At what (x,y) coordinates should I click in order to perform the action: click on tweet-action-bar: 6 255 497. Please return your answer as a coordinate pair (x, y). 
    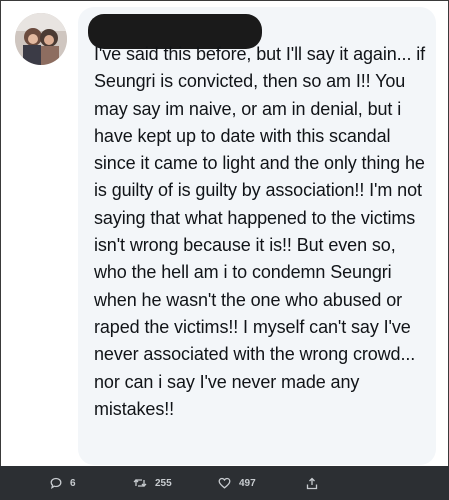
    Looking at the image, I should click on (224, 483).